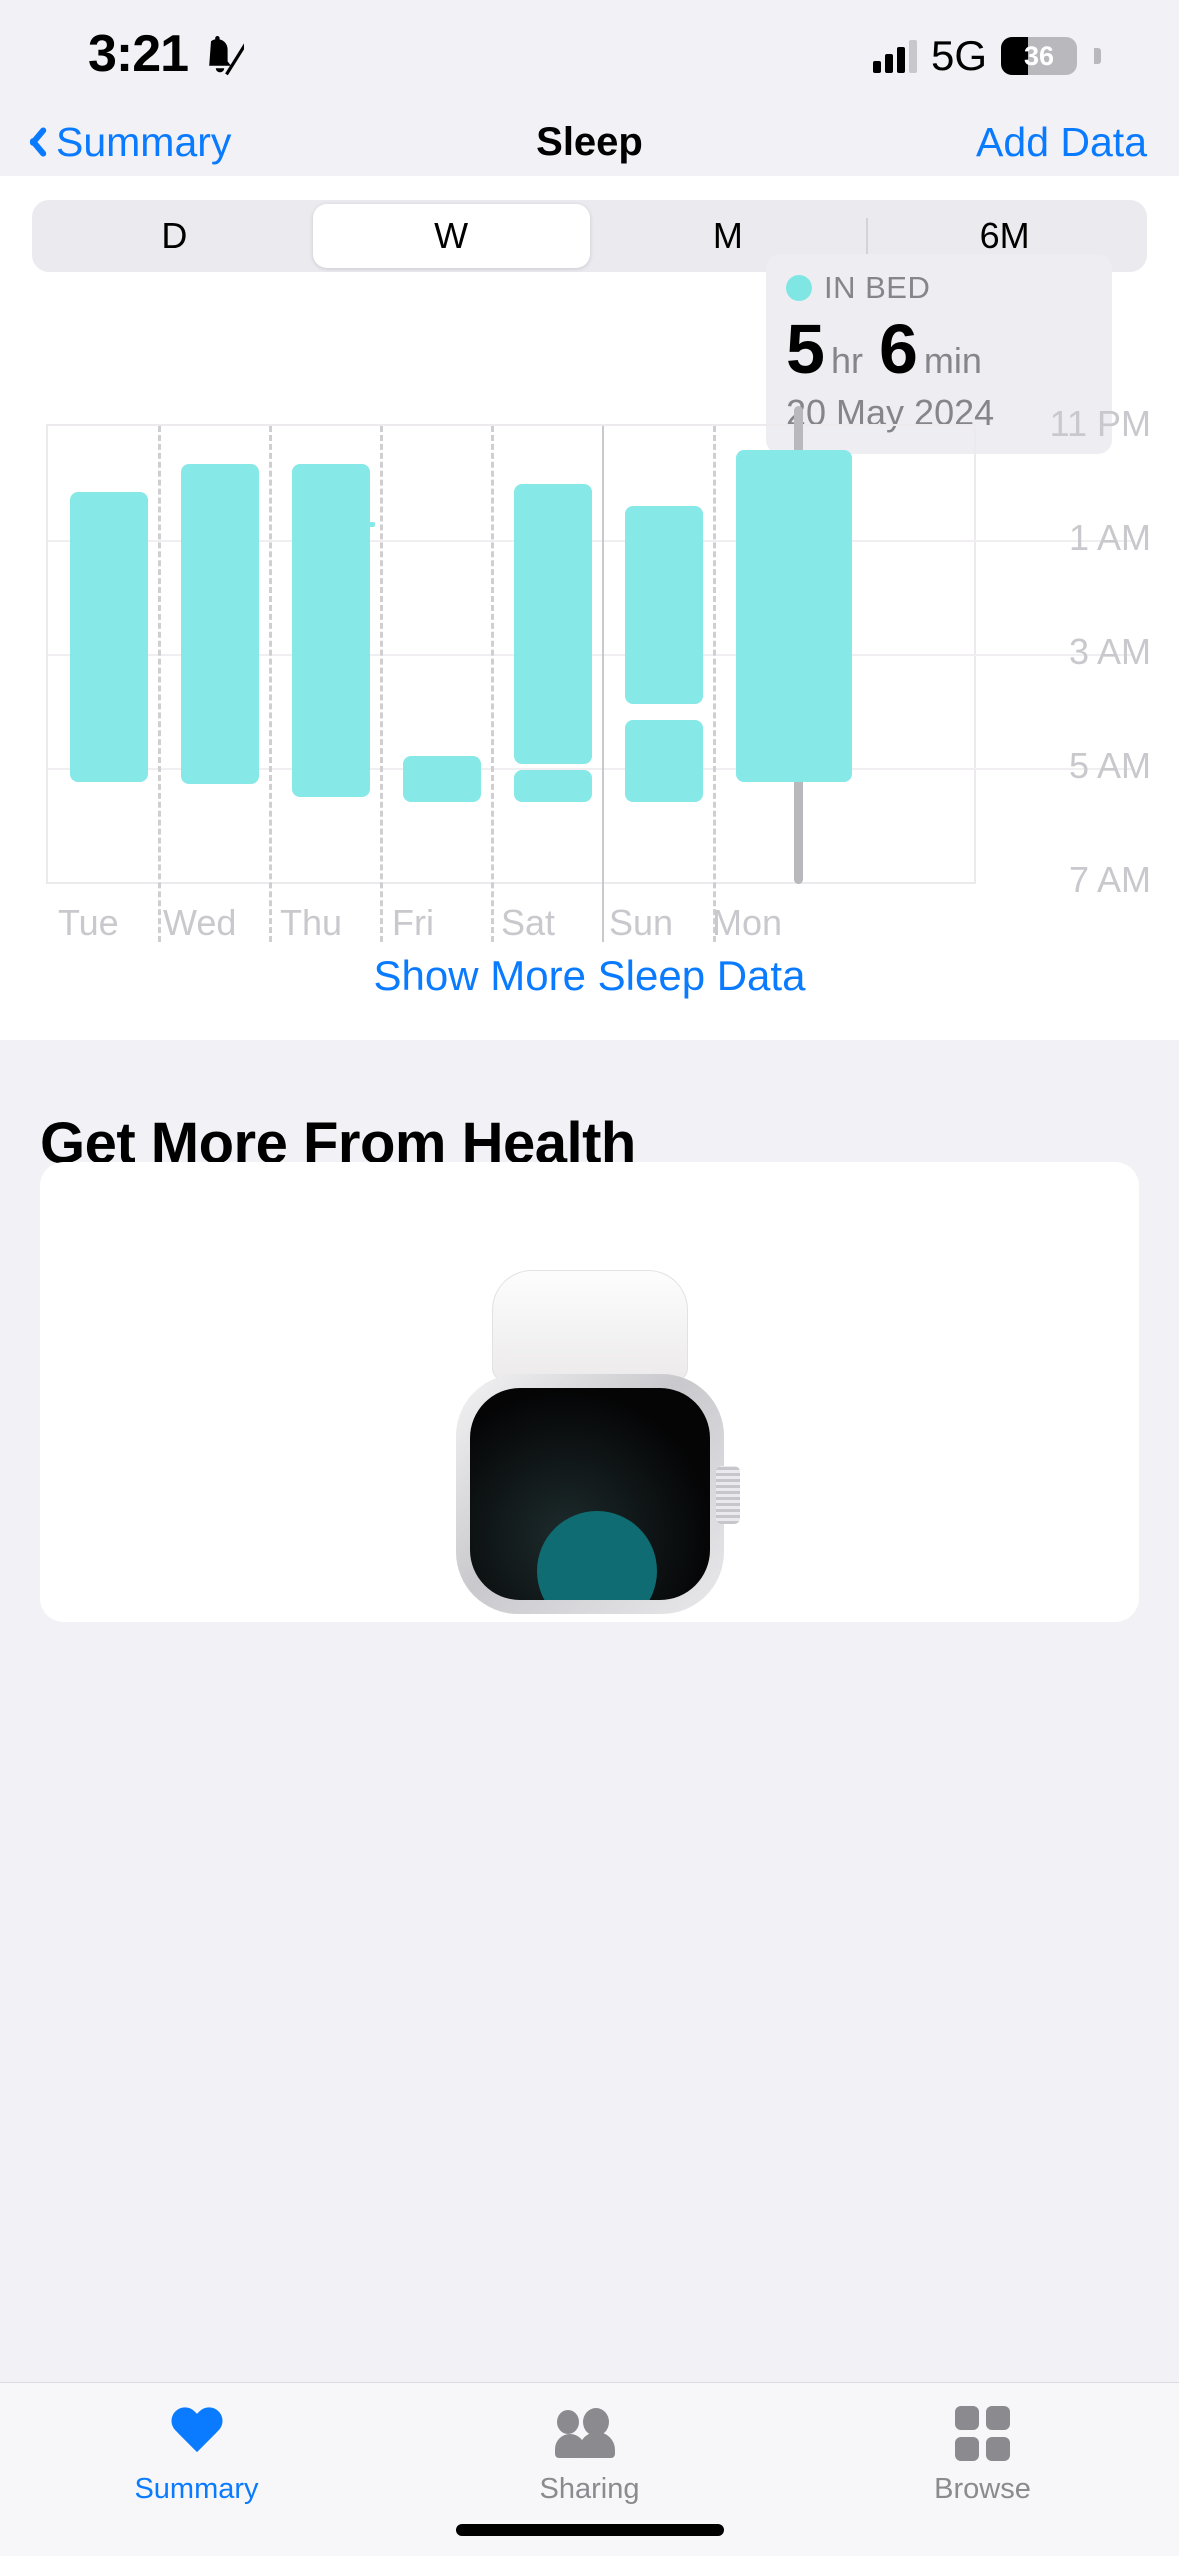 Image resolution: width=1179 pixels, height=2556 pixels. Describe the element at coordinates (109, 637) in the screenshot. I see `bar-tue` at that location.